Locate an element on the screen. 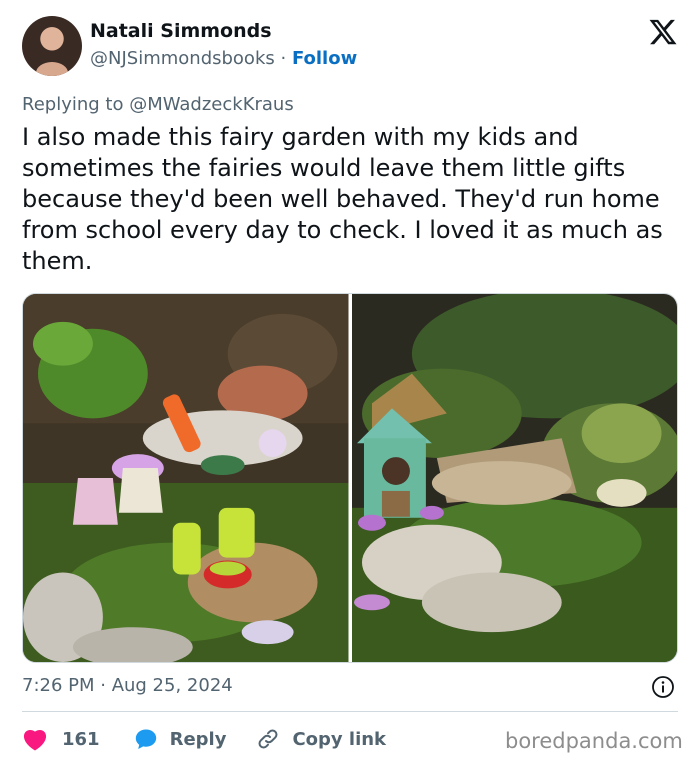 This screenshot has height=765, width=700. heart-icon is located at coordinates (35, 740).